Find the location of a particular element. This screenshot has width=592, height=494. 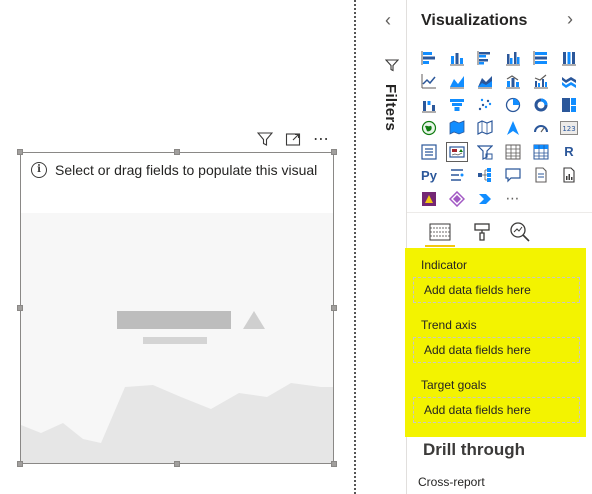

paginated-report-icon is located at coordinates (569, 176).